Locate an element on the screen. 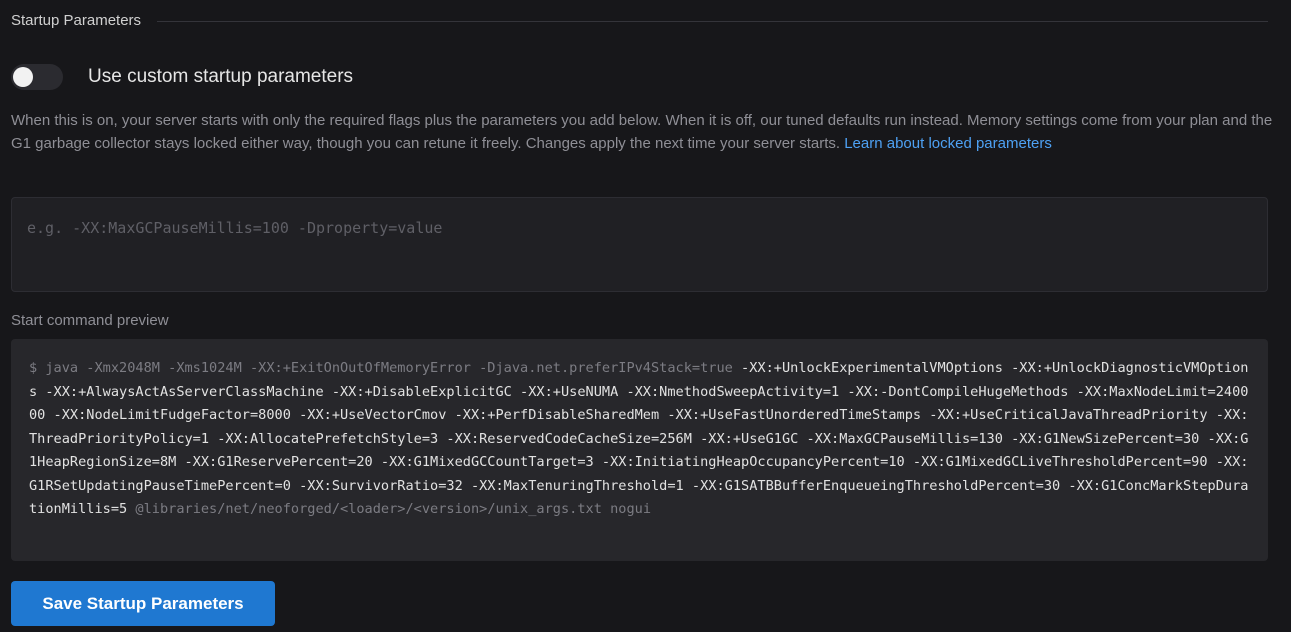  preview-label: Start command preview is located at coordinates (90, 320).